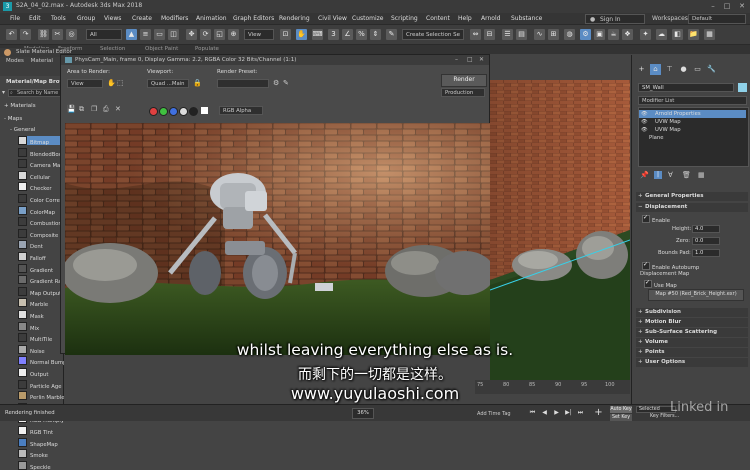 The height and width of the screenshot is (470, 750). I want to click on menu-edit: Edit, so click(35, 18).